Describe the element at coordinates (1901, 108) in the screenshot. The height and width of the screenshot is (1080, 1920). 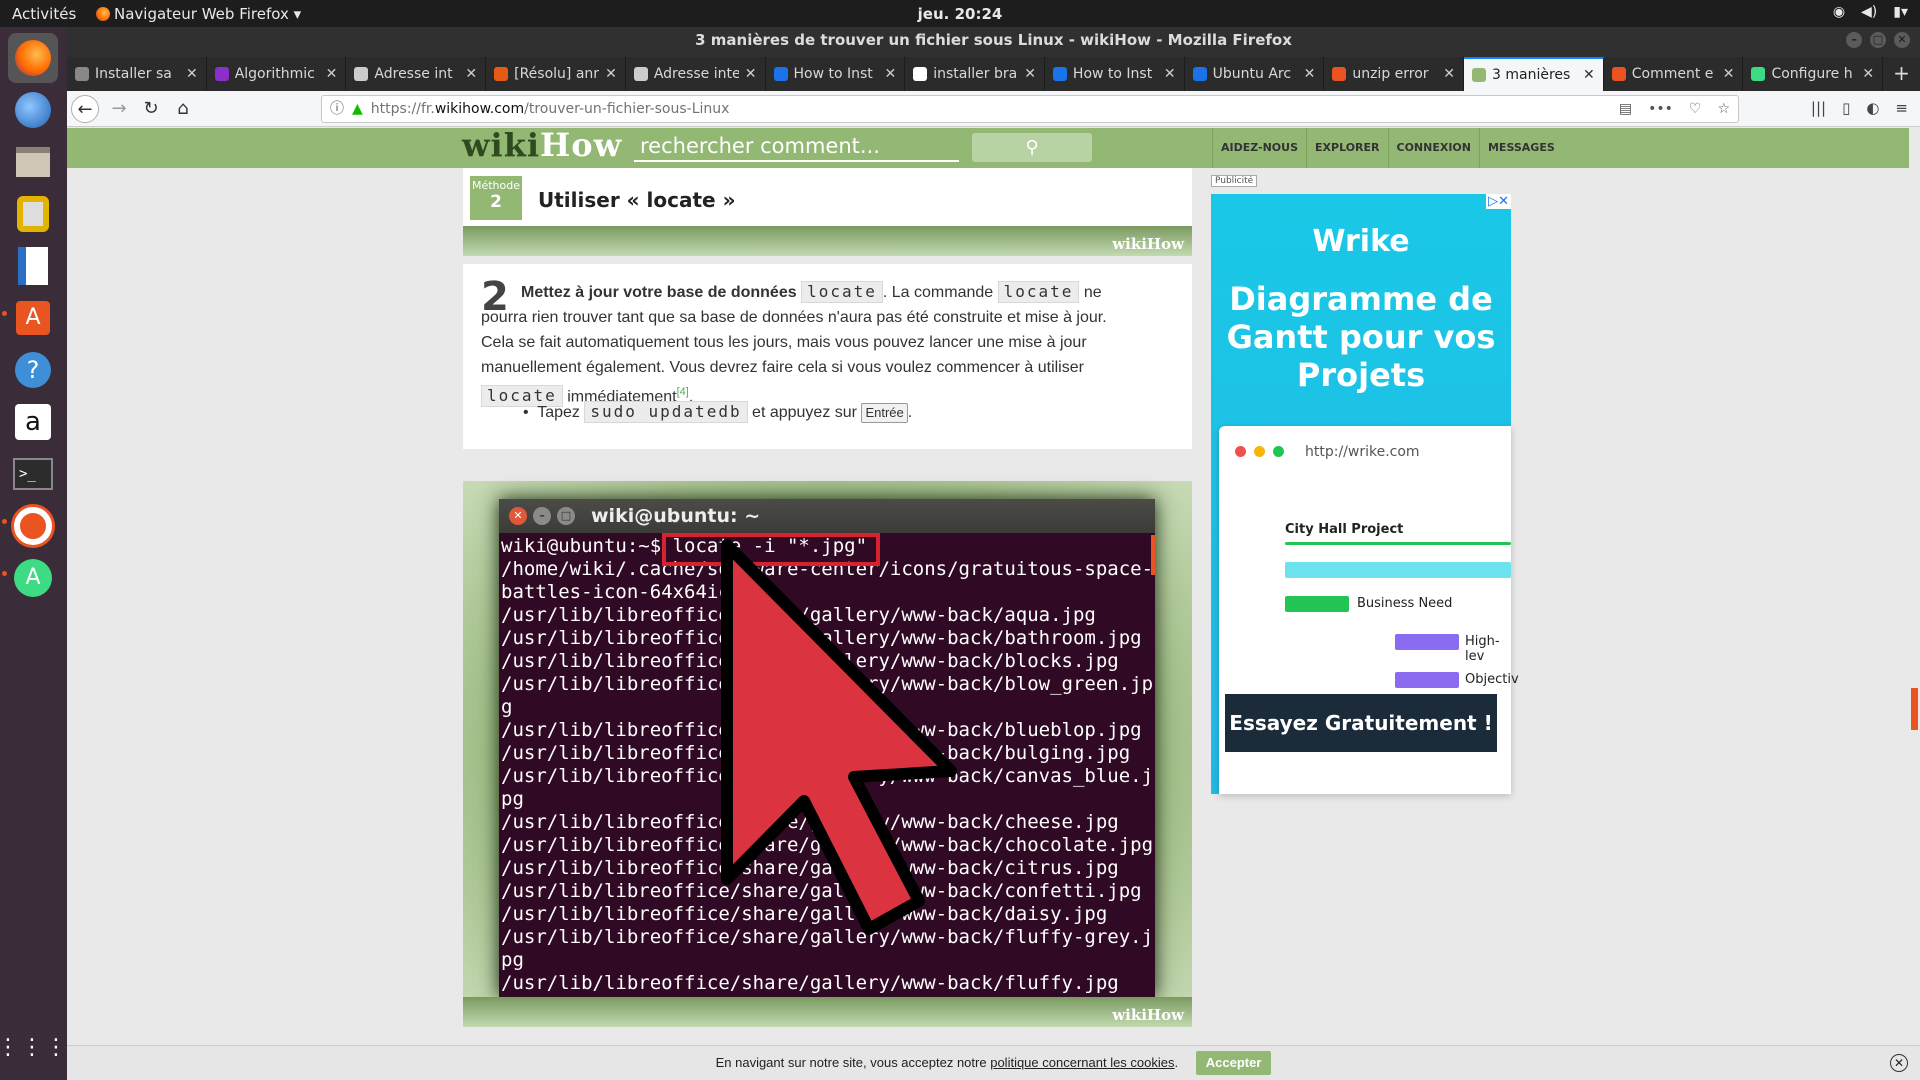
I see `menu-icon: ≡` at that location.